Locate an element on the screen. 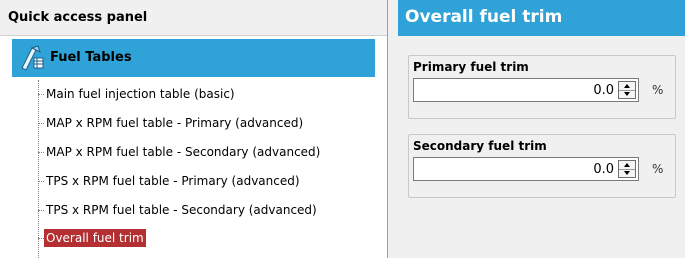 The height and width of the screenshot is (258, 685). quick-access-header: Quick access panel is located at coordinates (193, 18).